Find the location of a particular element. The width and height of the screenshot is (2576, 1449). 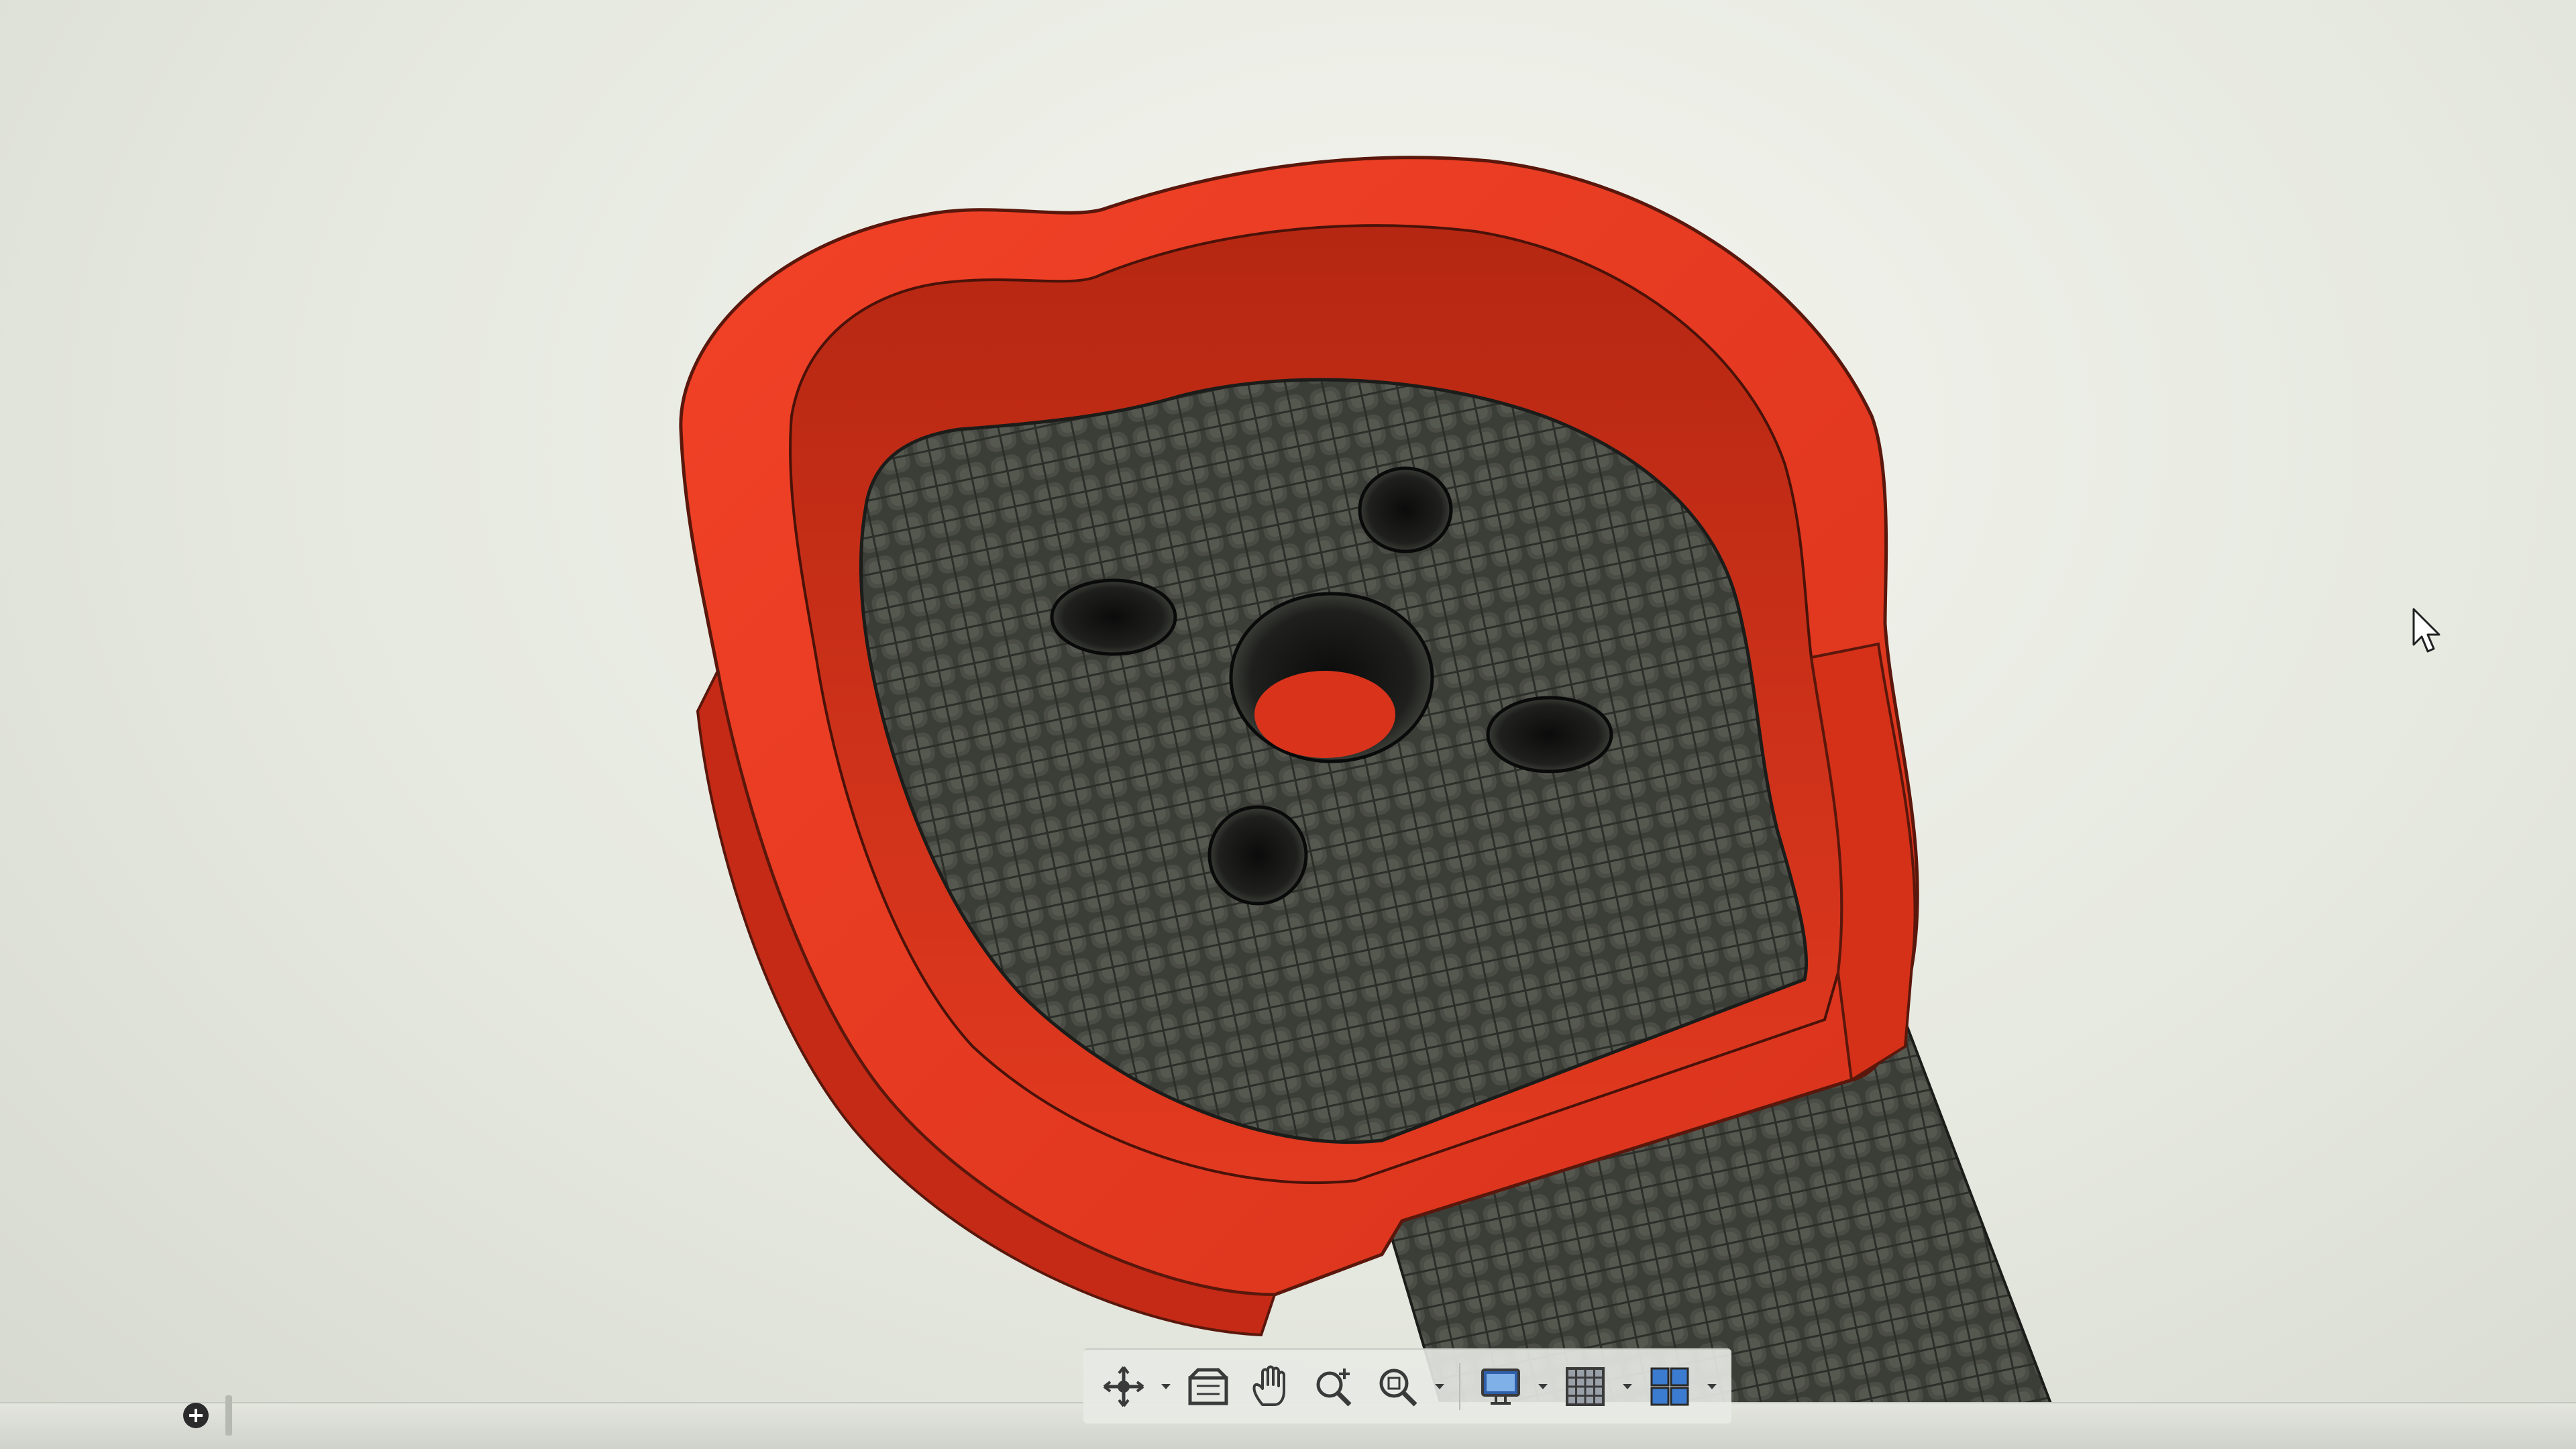

orbit-icon is located at coordinates (1123, 1386).